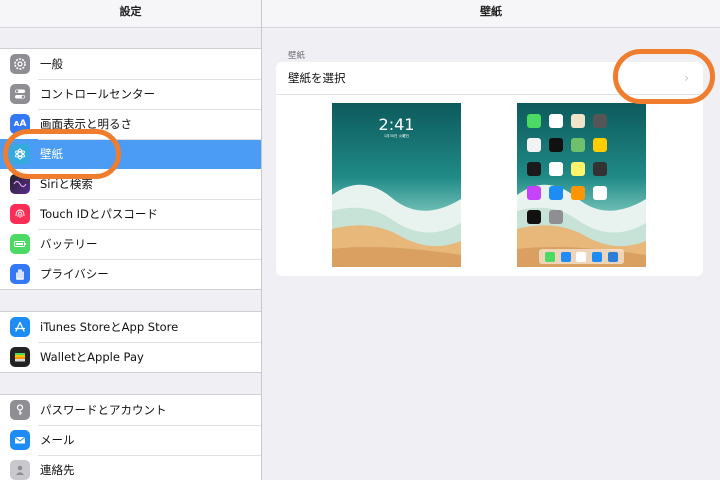 The image size is (720, 480). I want to click on sidebar-item-label: Touch IDとパスコード, so click(99, 214).